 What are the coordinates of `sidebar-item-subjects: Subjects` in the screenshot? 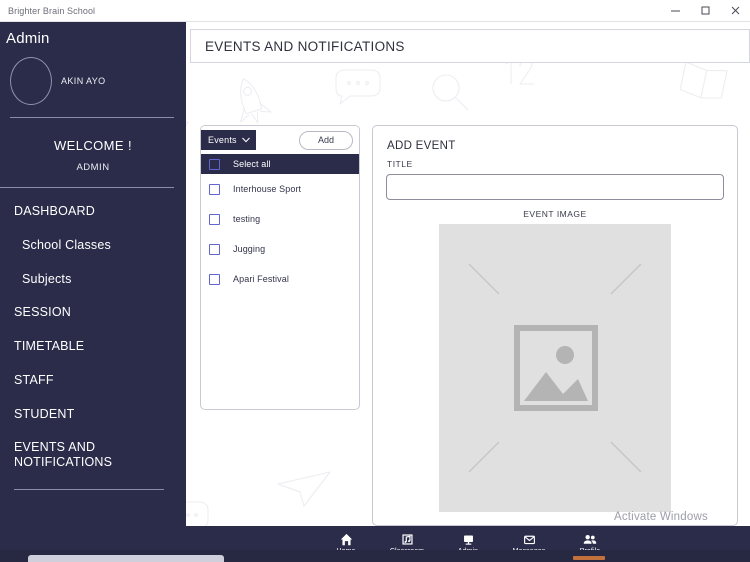 It's located at (93, 279).